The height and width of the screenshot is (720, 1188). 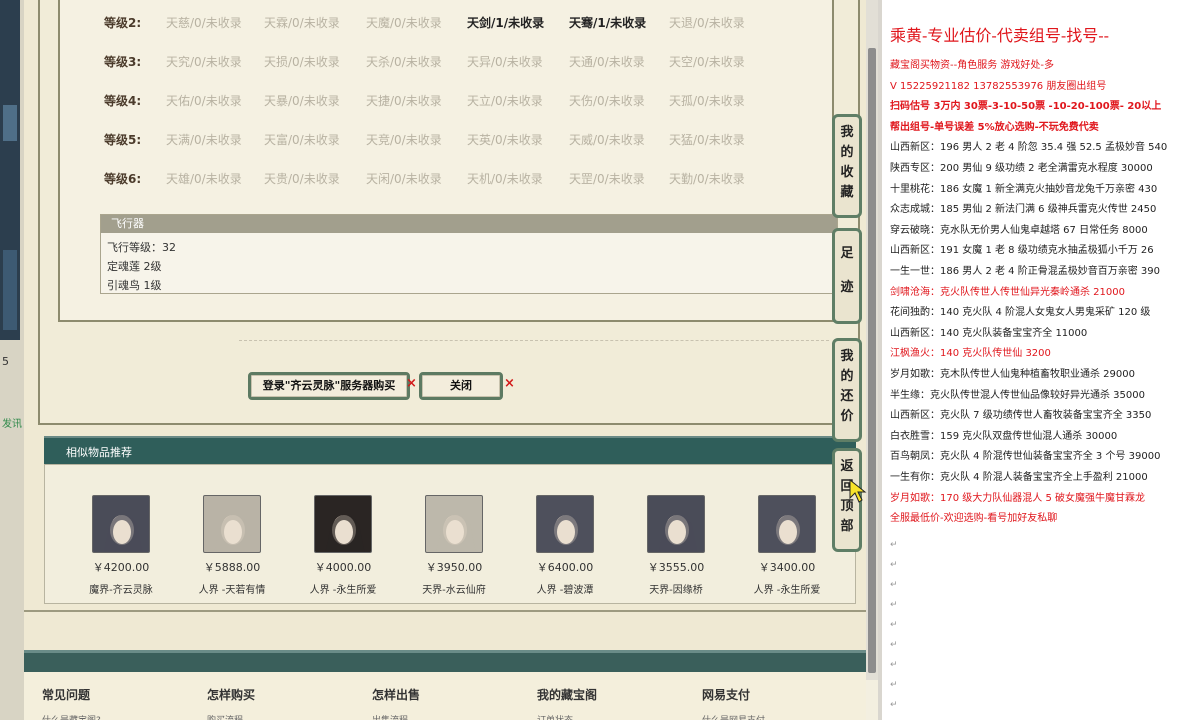 I want to click on recommend-item: ￥4200.00 魔界-齐云灵脉, so click(x=121, y=545).